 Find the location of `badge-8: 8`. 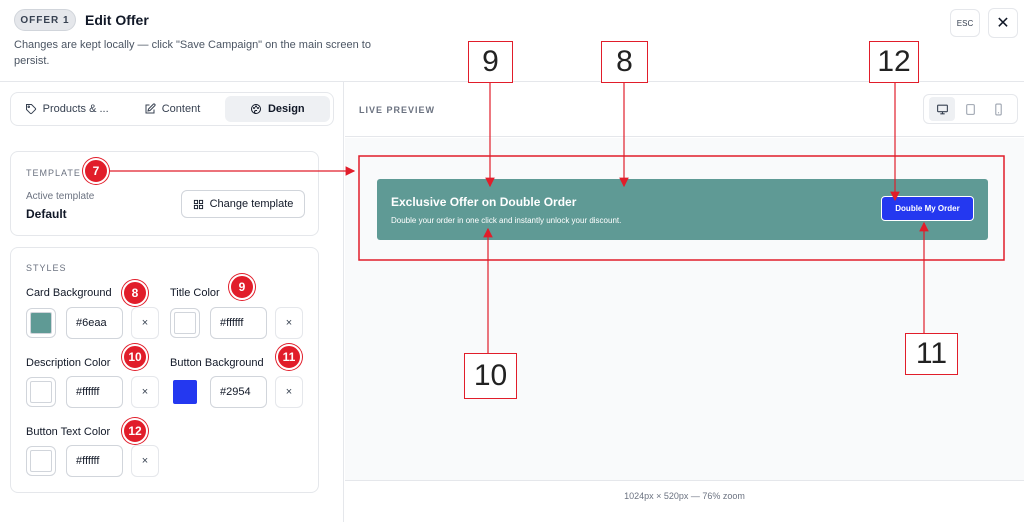

badge-8: 8 is located at coordinates (135, 293).